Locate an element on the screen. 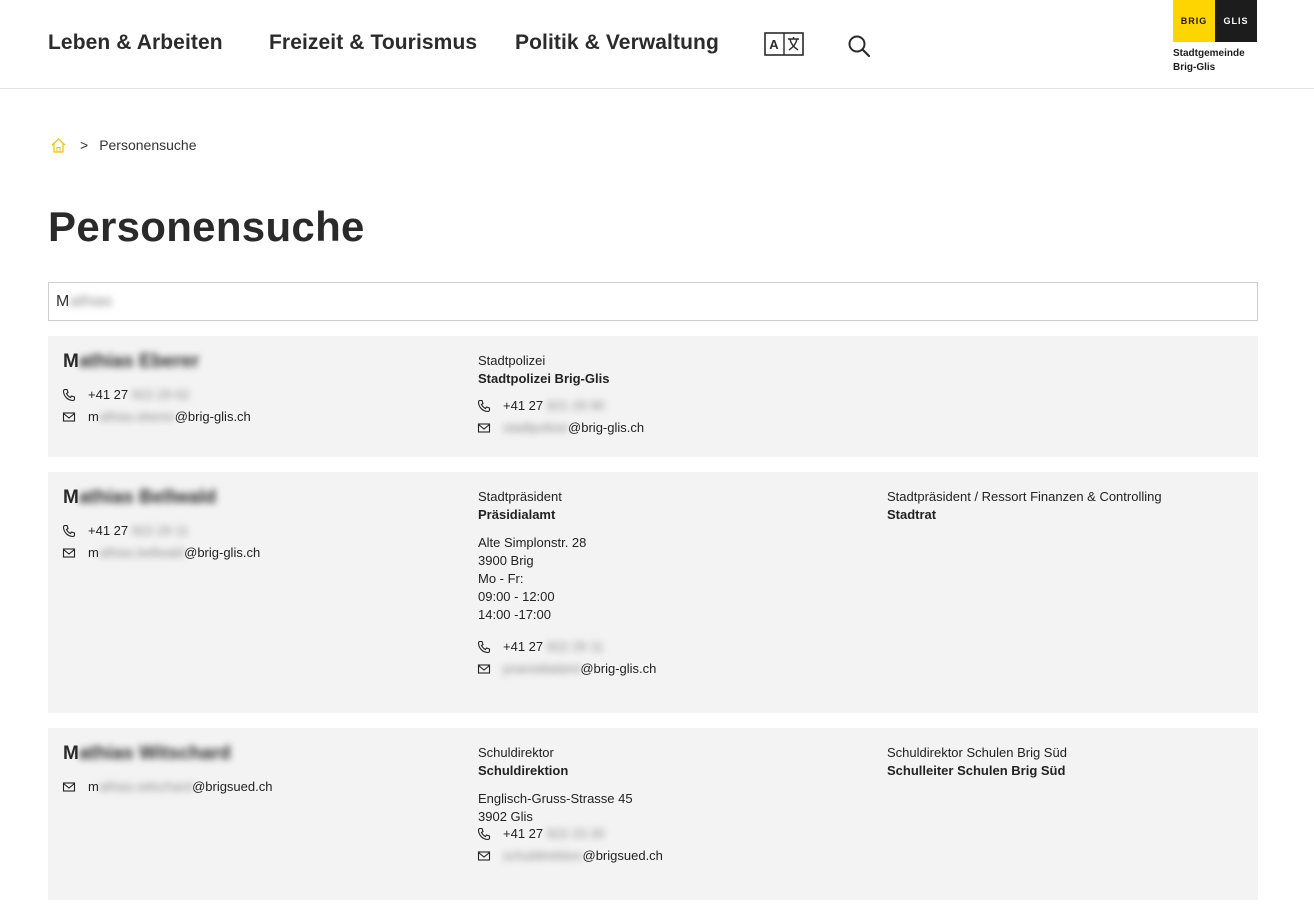  unit-email: schuldirektion@brigsued.ch is located at coordinates (583, 855).